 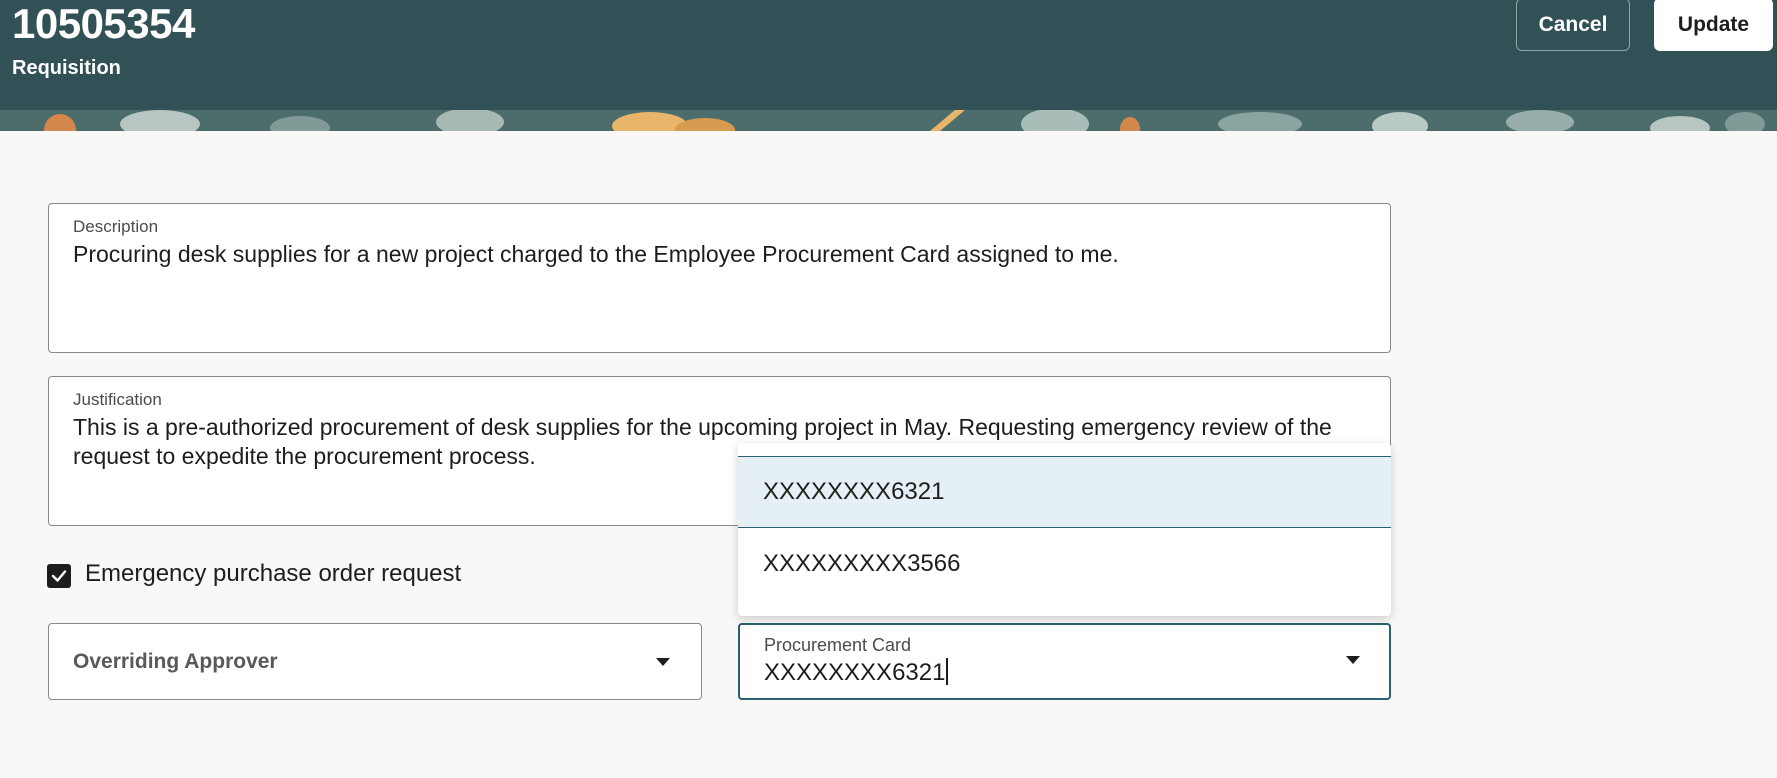 I want to click on dropdown-option: XXXXXXXX6321, so click(x=1064, y=492).